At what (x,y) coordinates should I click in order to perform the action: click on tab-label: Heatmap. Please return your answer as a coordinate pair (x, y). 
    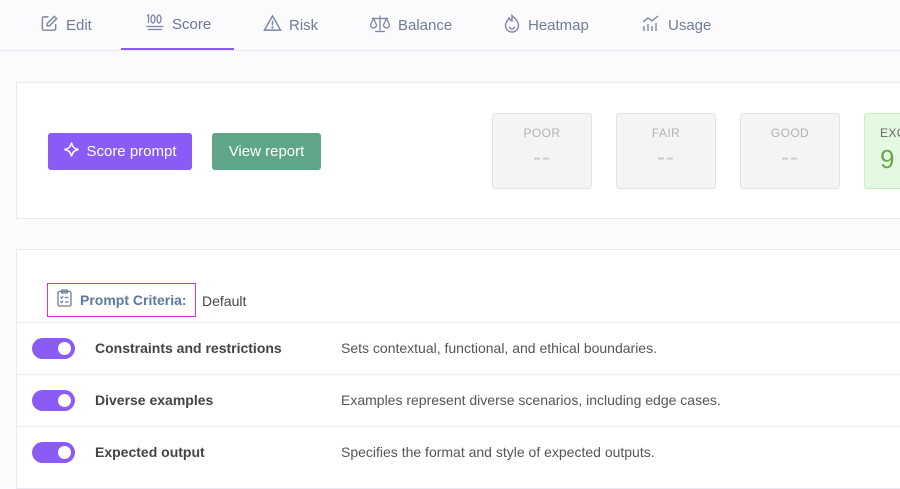
    Looking at the image, I should click on (558, 25).